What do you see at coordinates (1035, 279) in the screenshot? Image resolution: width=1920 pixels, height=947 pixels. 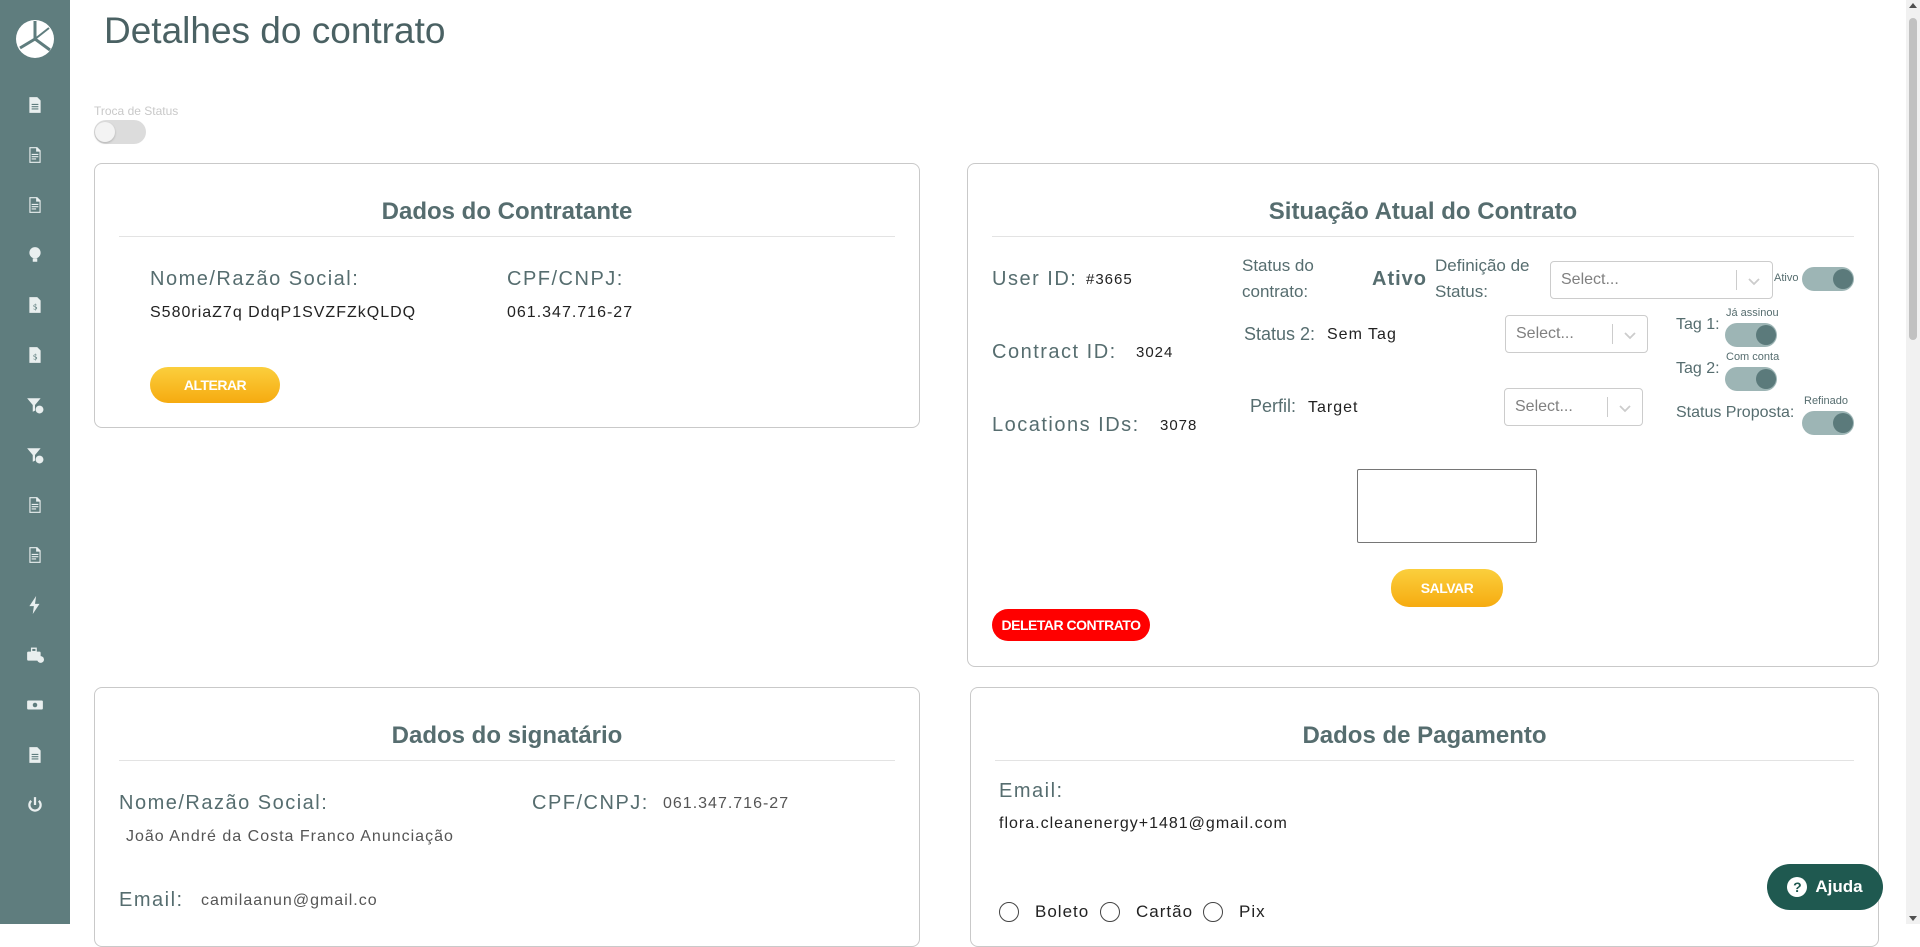 I see `user-id-label: User ID:` at bounding box center [1035, 279].